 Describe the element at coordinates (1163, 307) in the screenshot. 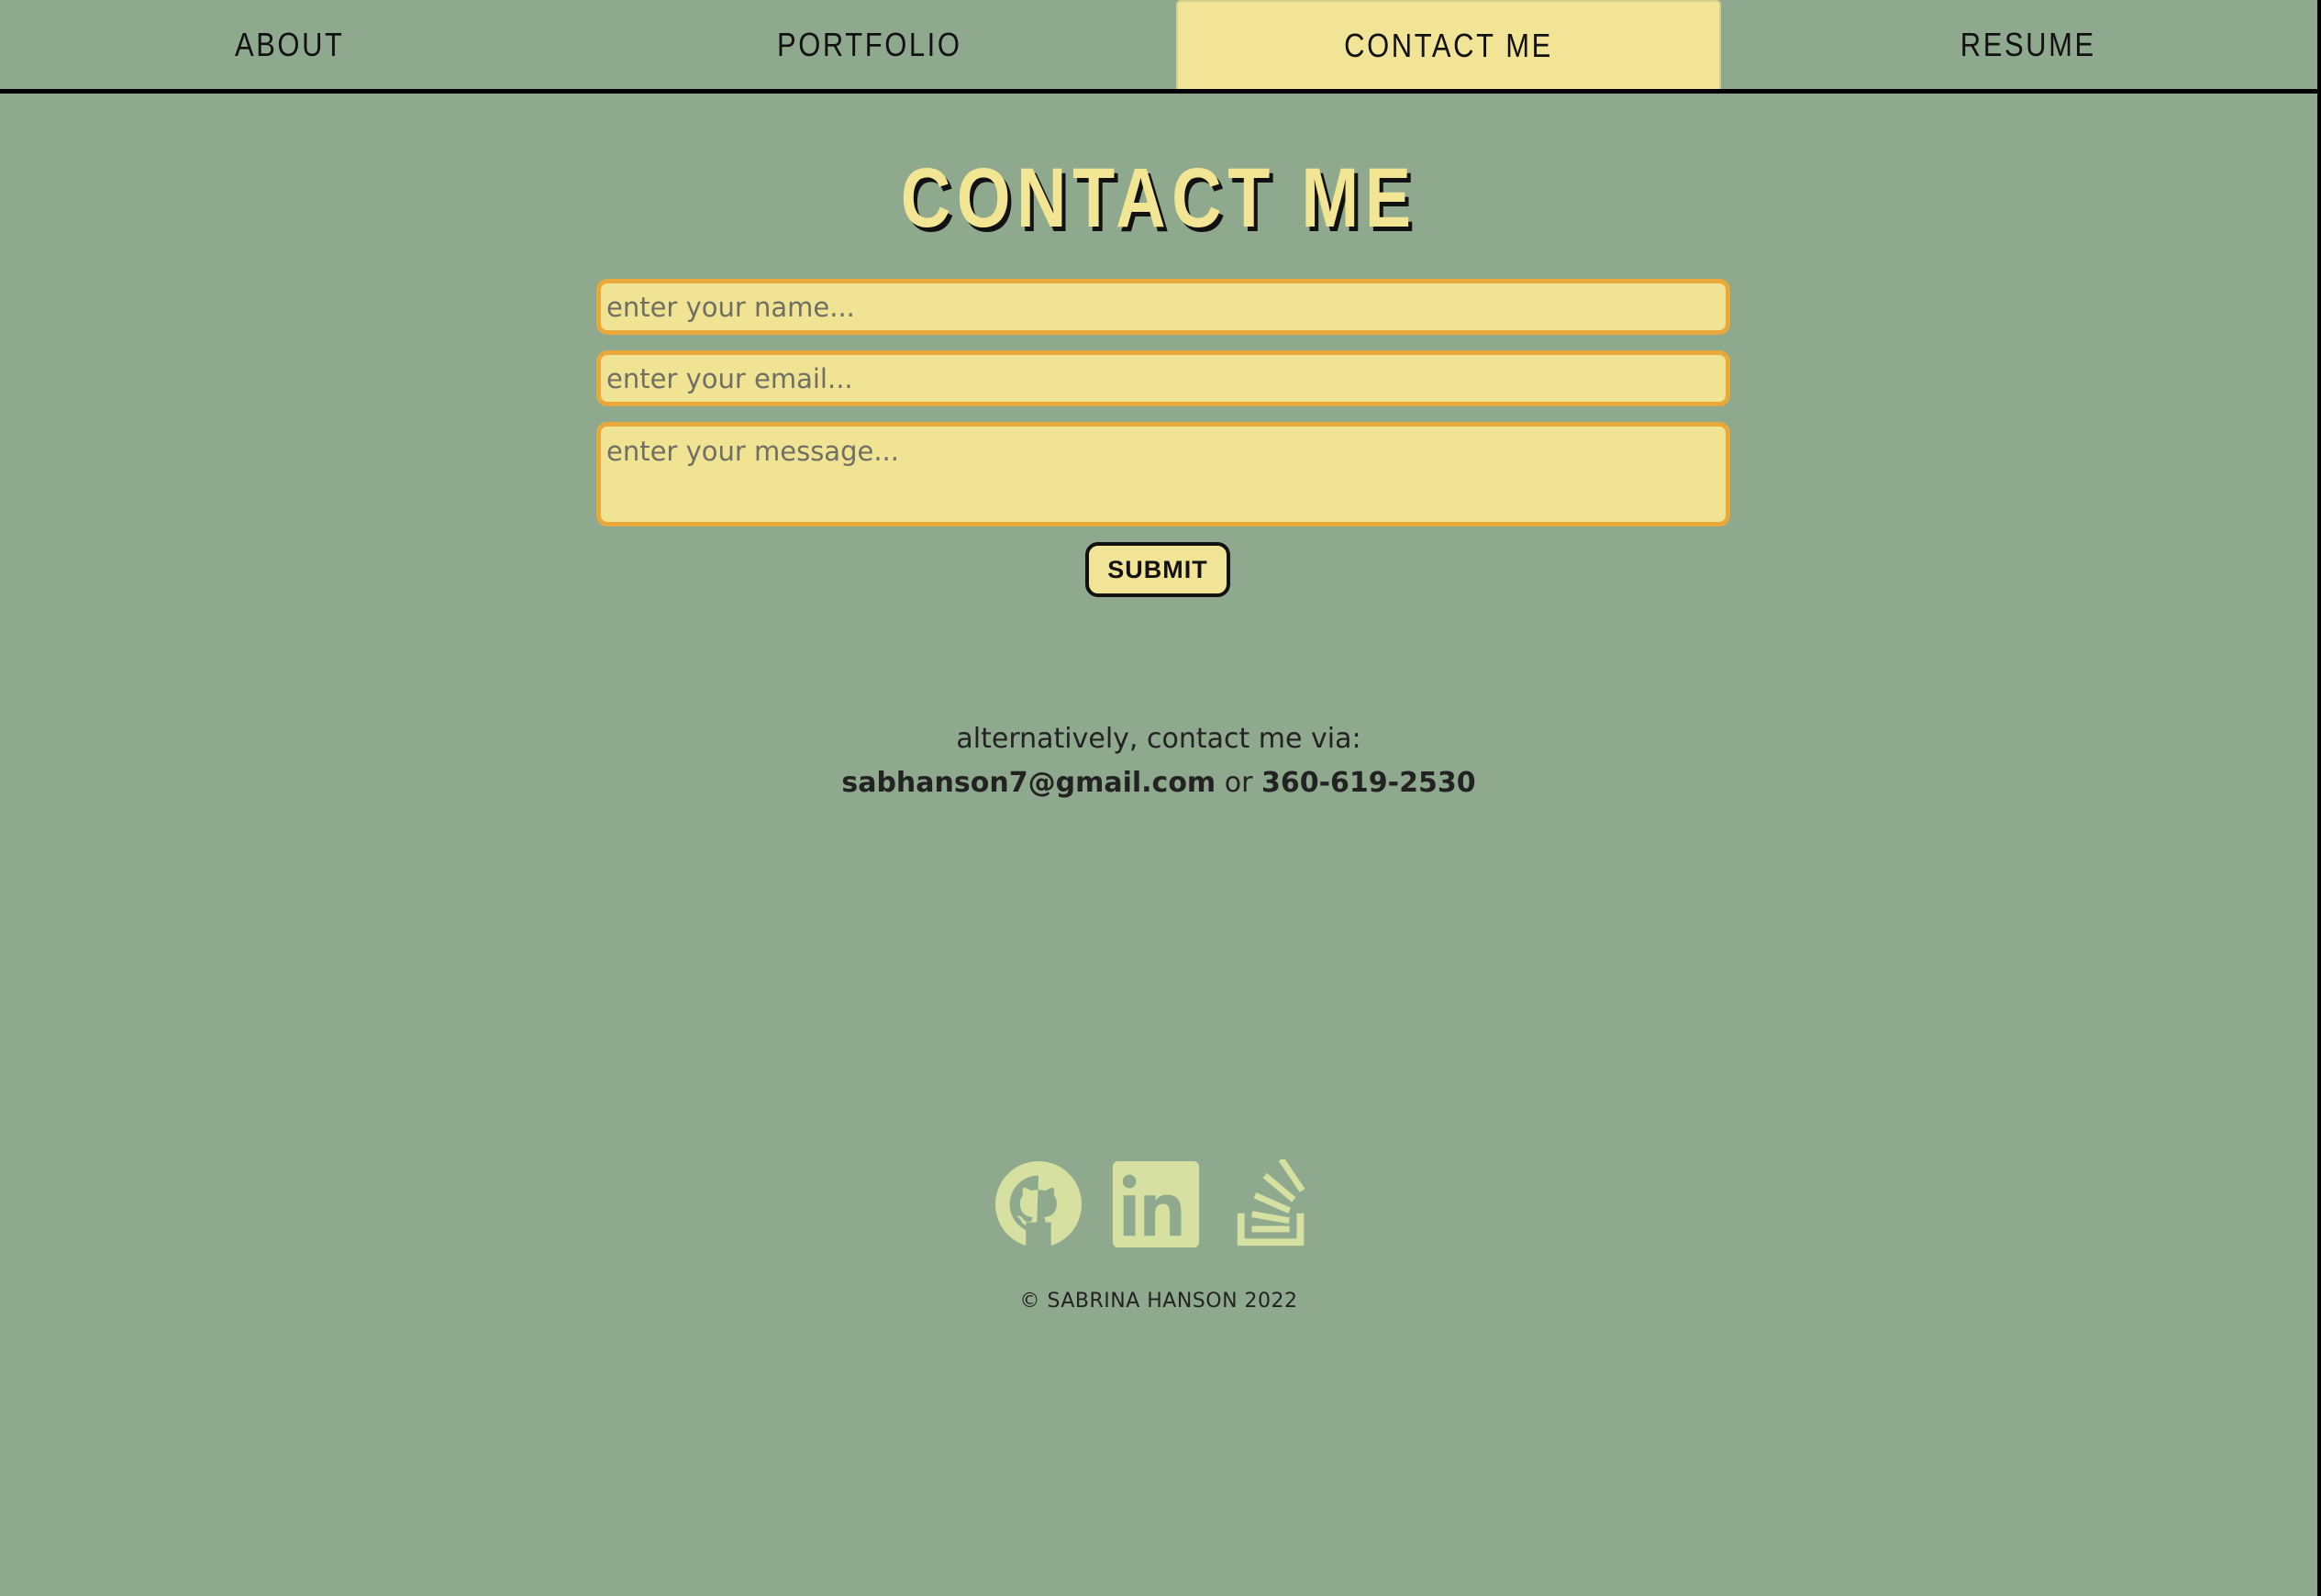

I see `name-field` at that location.